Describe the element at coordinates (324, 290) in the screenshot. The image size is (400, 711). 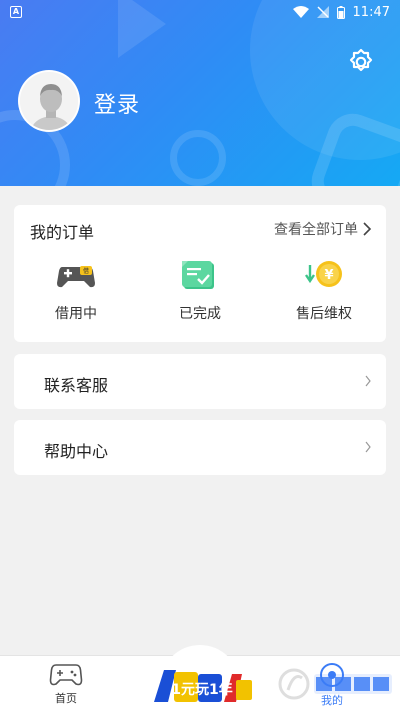
I see `order-status-after-sales: ¥ 售后维权` at that location.